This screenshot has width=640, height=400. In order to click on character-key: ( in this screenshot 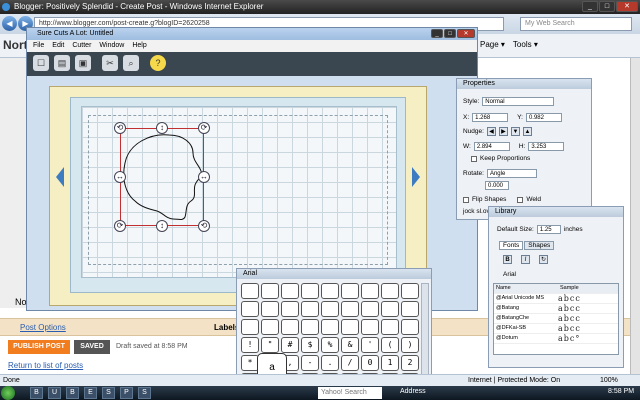, I will do `click(390, 345)`.